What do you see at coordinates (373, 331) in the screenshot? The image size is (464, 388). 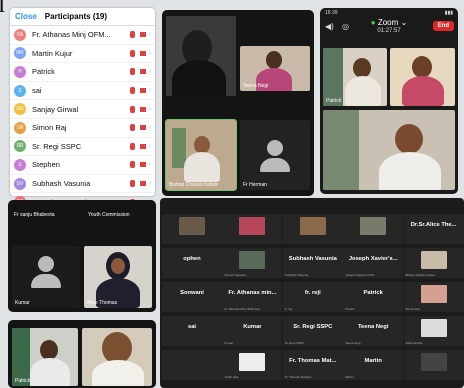 I see `gallery-tile: Teena Negi Teena Negi` at bounding box center [373, 331].